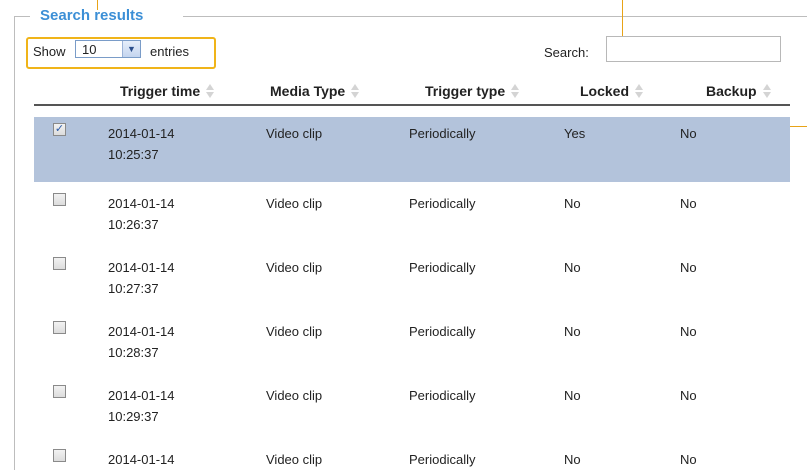 The width and height of the screenshot is (807, 470). Describe the element at coordinates (170, 51) in the screenshot. I see `entries-label: entries` at that location.